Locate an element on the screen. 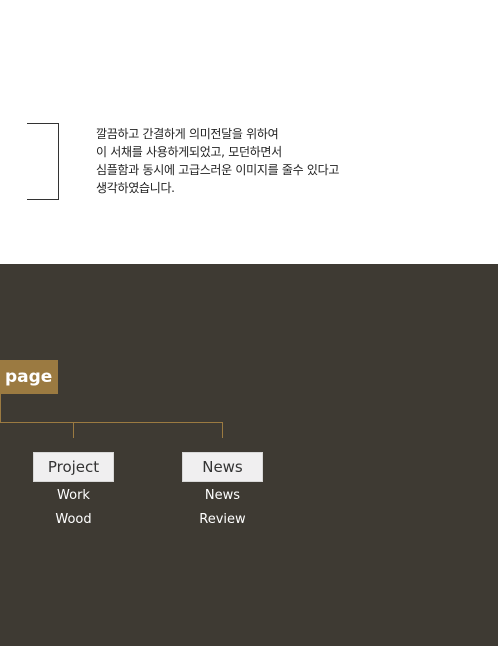 The width and height of the screenshot is (498, 646). connector-horizontal is located at coordinates (111, 422).